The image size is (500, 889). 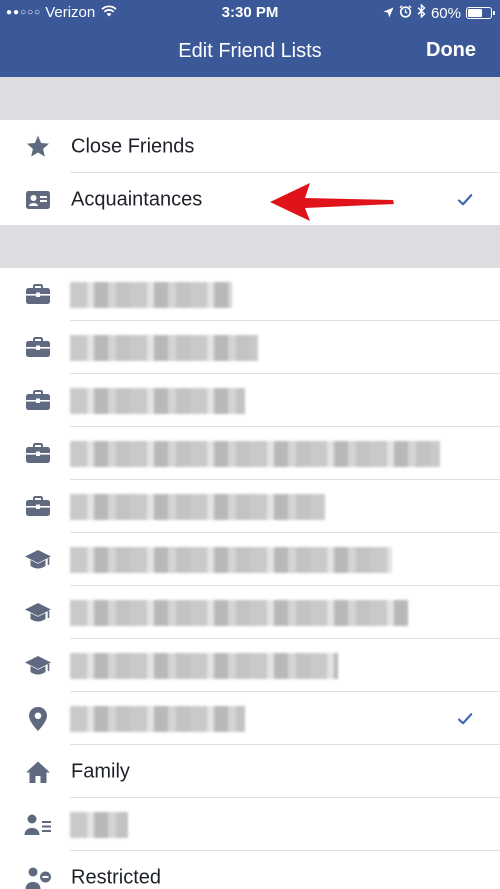 I want to click on list-item-label: Close Friends, so click(x=133, y=146).